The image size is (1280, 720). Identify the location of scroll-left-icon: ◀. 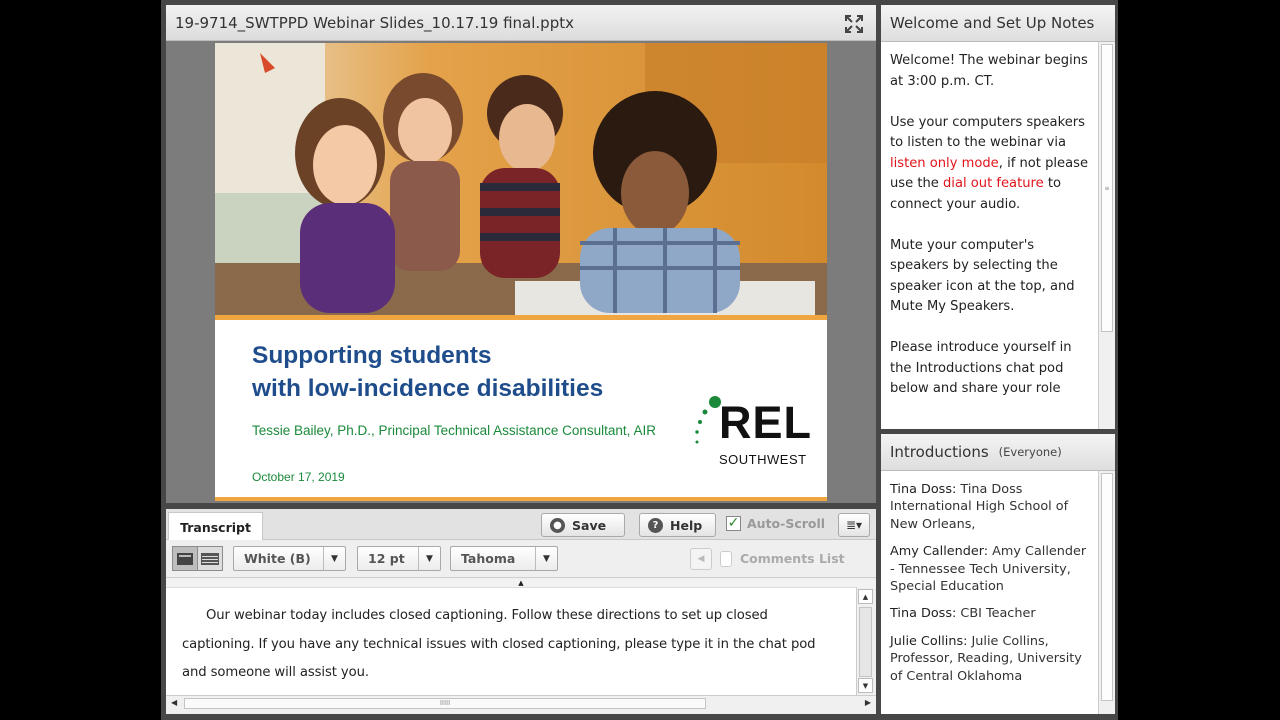
(174, 702).